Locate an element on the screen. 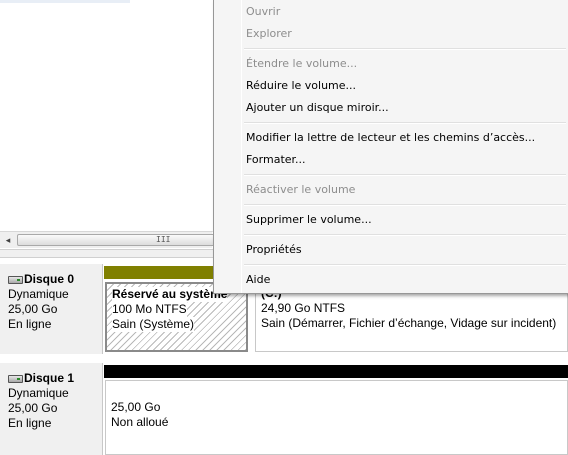  menu-icon-gutter is located at coordinates (241, 146).